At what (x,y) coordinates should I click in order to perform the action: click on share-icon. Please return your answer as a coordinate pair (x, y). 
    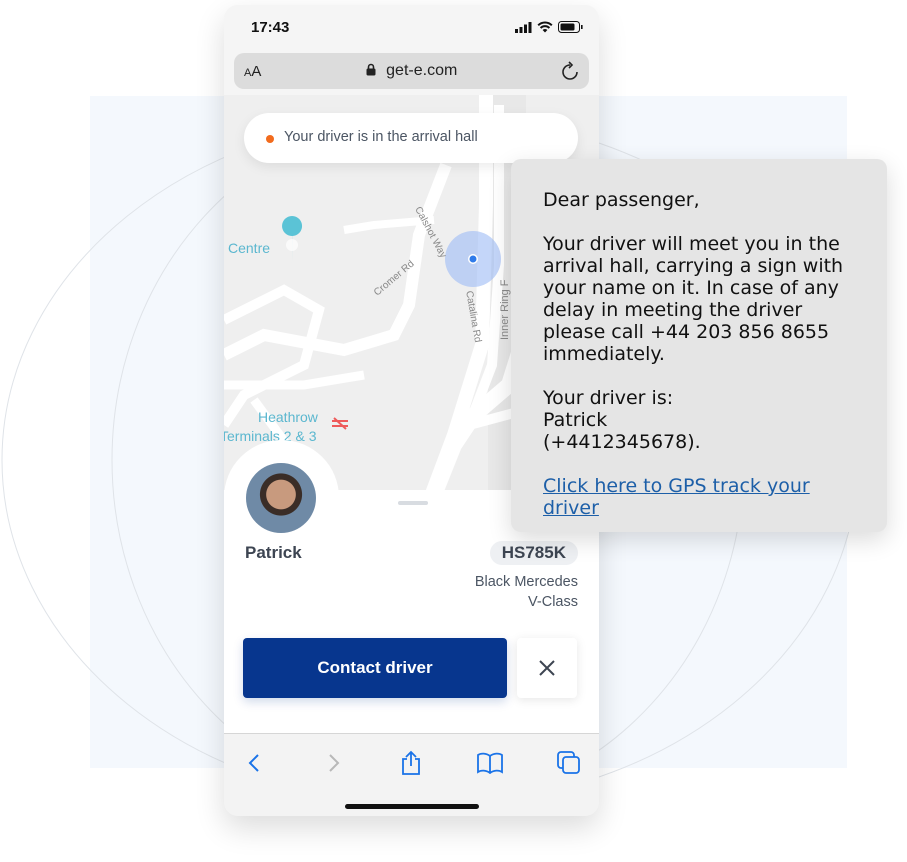
    Looking at the image, I should click on (411, 762).